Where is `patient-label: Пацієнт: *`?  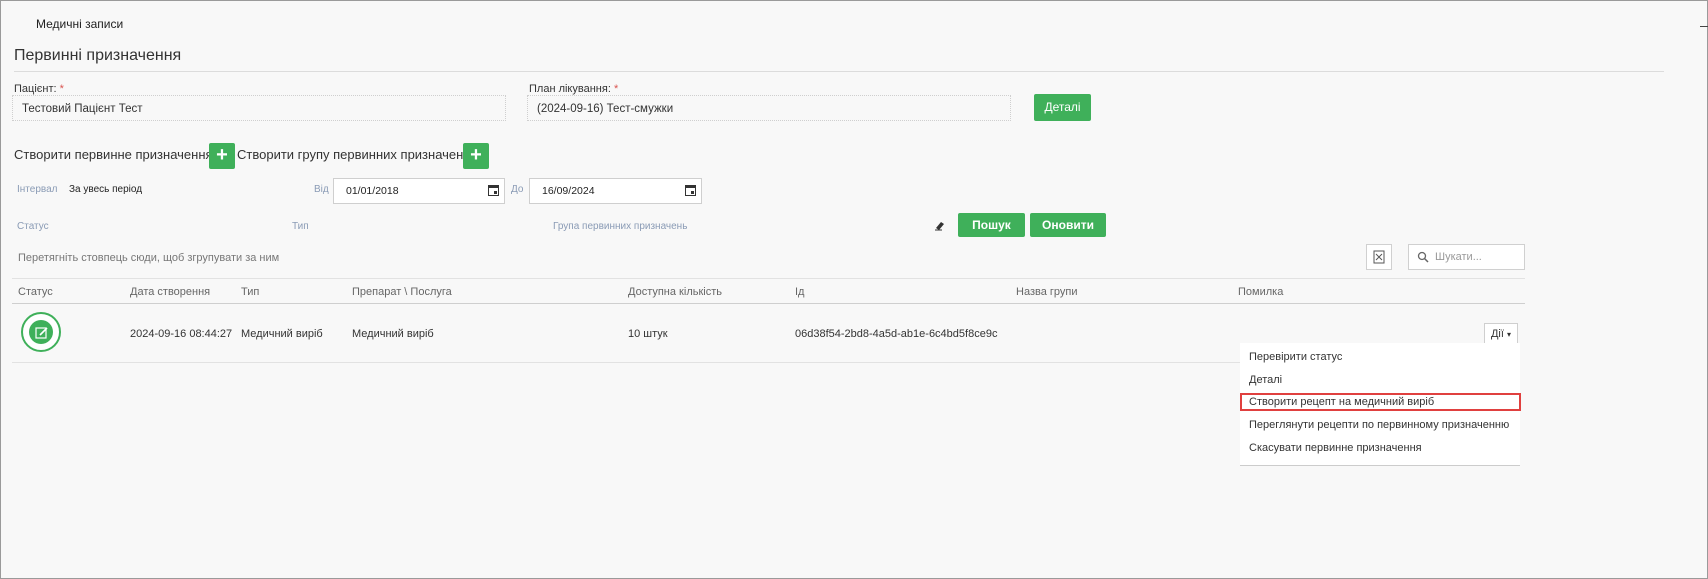 patient-label: Пацієнт: * is located at coordinates (39, 89).